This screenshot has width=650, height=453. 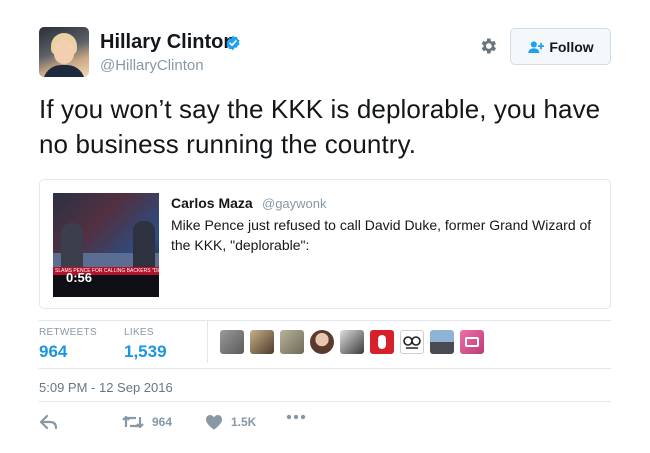 I want to click on heart-icon, so click(x=214, y=422).